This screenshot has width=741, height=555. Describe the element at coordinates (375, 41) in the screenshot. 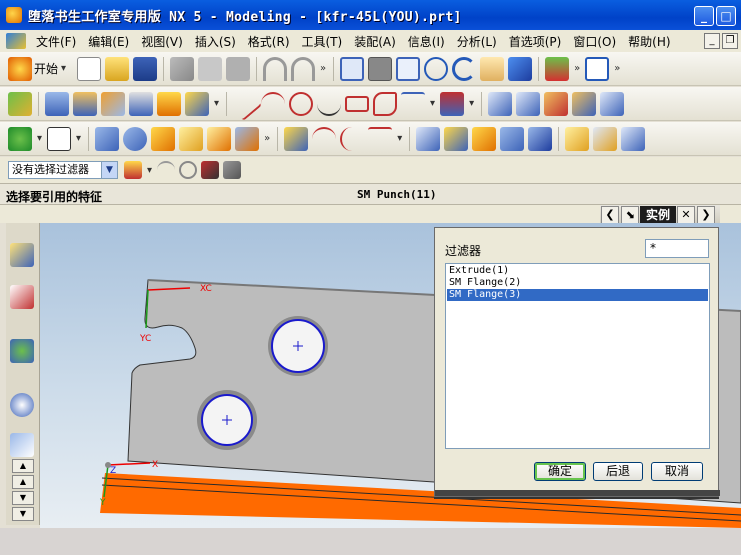

I see `menu-assemblies: 装配(A)` at that location.